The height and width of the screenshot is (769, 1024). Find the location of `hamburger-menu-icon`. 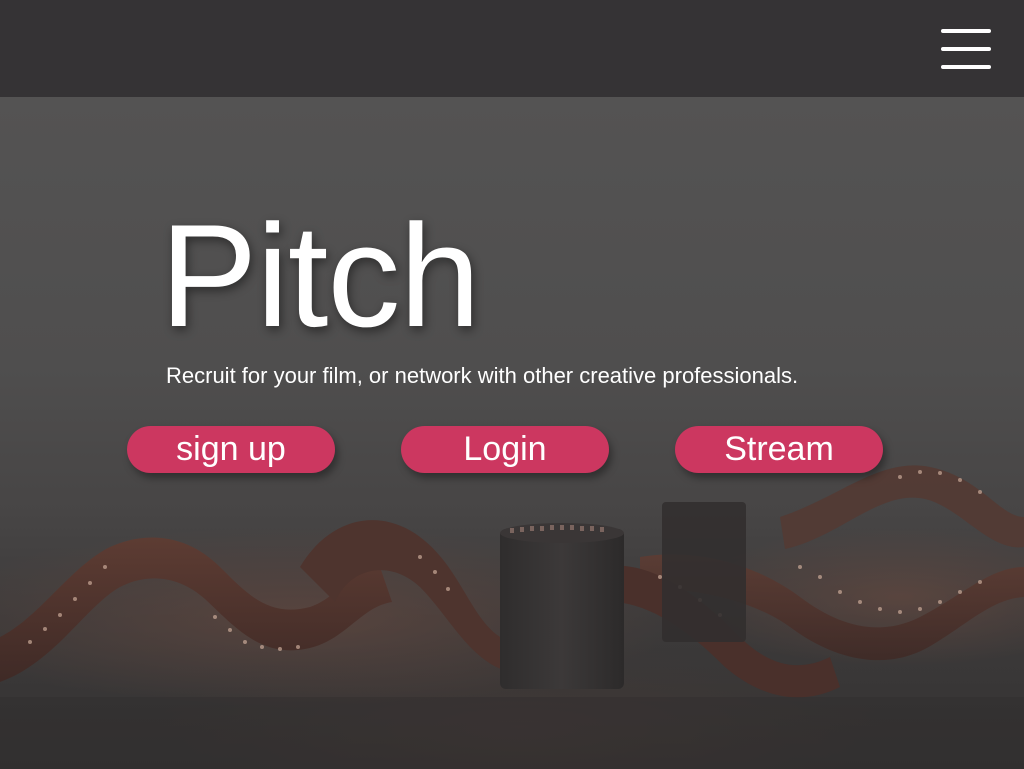

hamburger-menu-icon is located at coordinates (966, 49).